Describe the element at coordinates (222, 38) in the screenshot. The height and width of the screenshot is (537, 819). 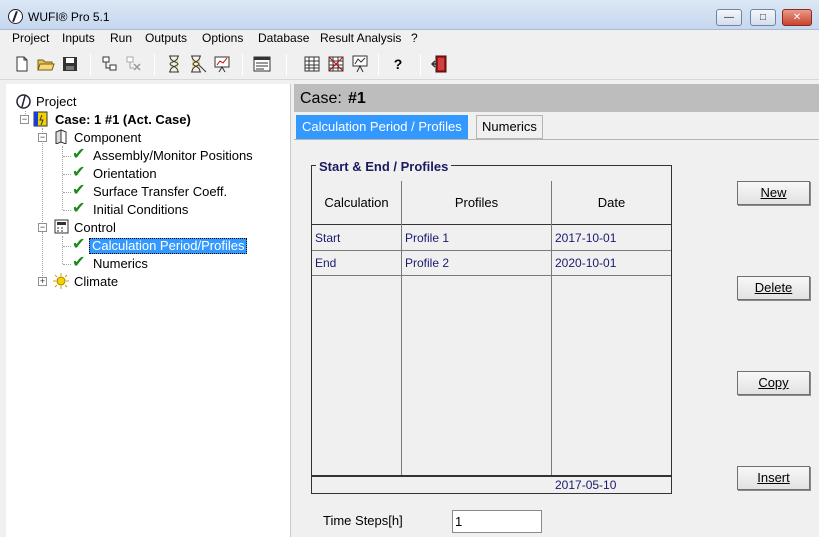
I see `menu-options: Options` at that location.